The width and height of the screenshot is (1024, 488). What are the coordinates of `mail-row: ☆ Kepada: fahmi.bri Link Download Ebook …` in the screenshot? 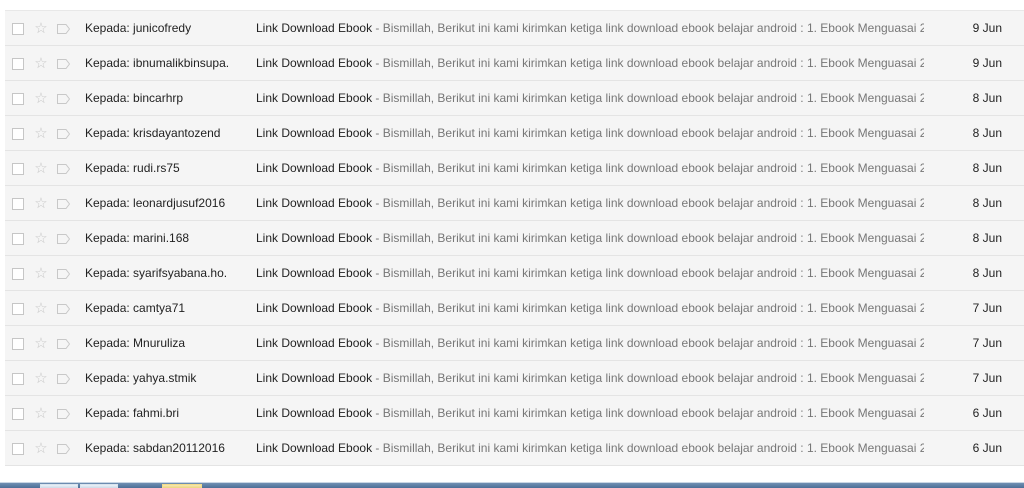 It's located at (514, 413).